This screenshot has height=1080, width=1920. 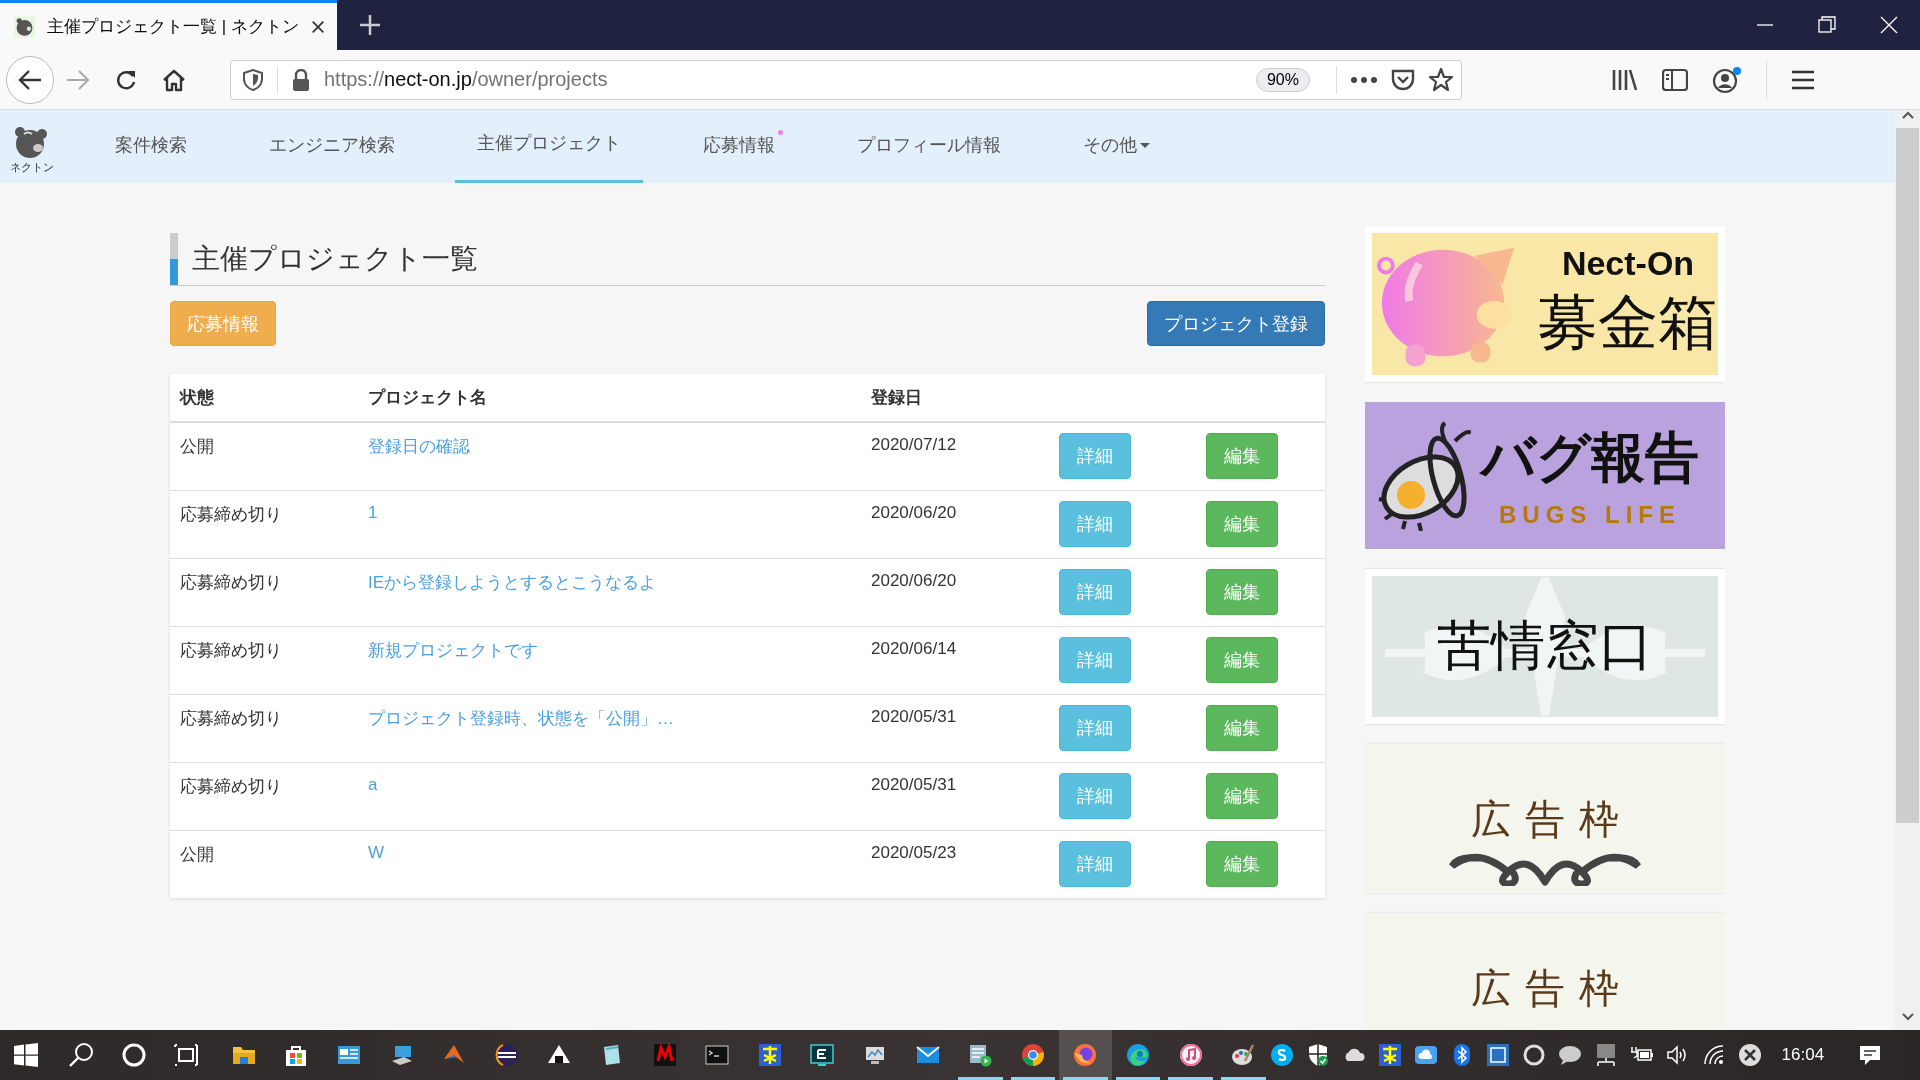 I want to click on column-header: プロジェクト名, so click(x=427, y=397).